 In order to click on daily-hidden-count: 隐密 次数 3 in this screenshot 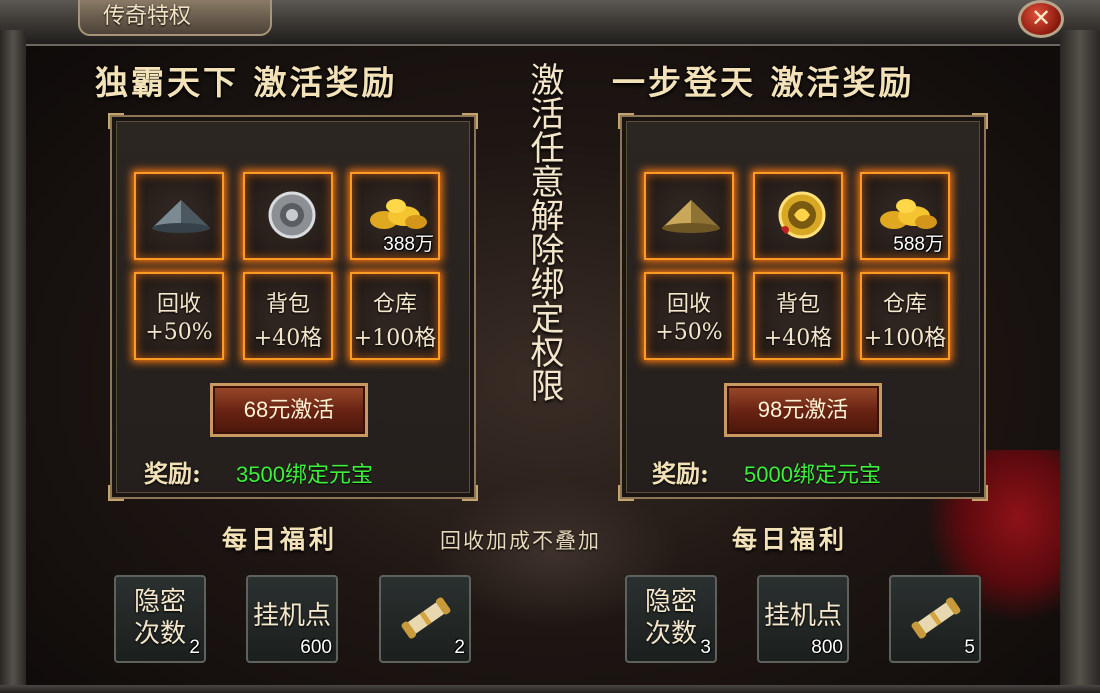, I will do `click(671, 619)`.